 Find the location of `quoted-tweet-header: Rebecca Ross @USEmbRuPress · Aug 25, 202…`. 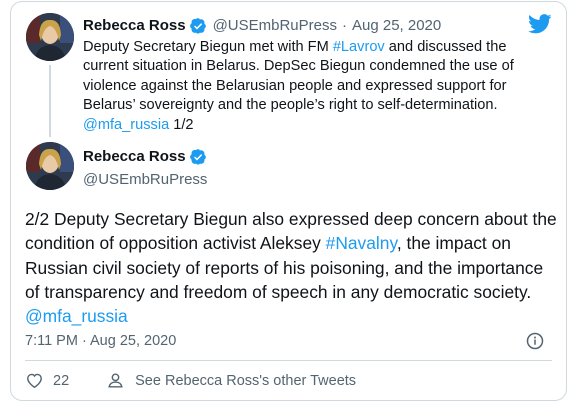

quoted-tweet-header: Rebecca Ross @USEmbRuPress · Aug 25, 202… is located at coordinates (262, 26).